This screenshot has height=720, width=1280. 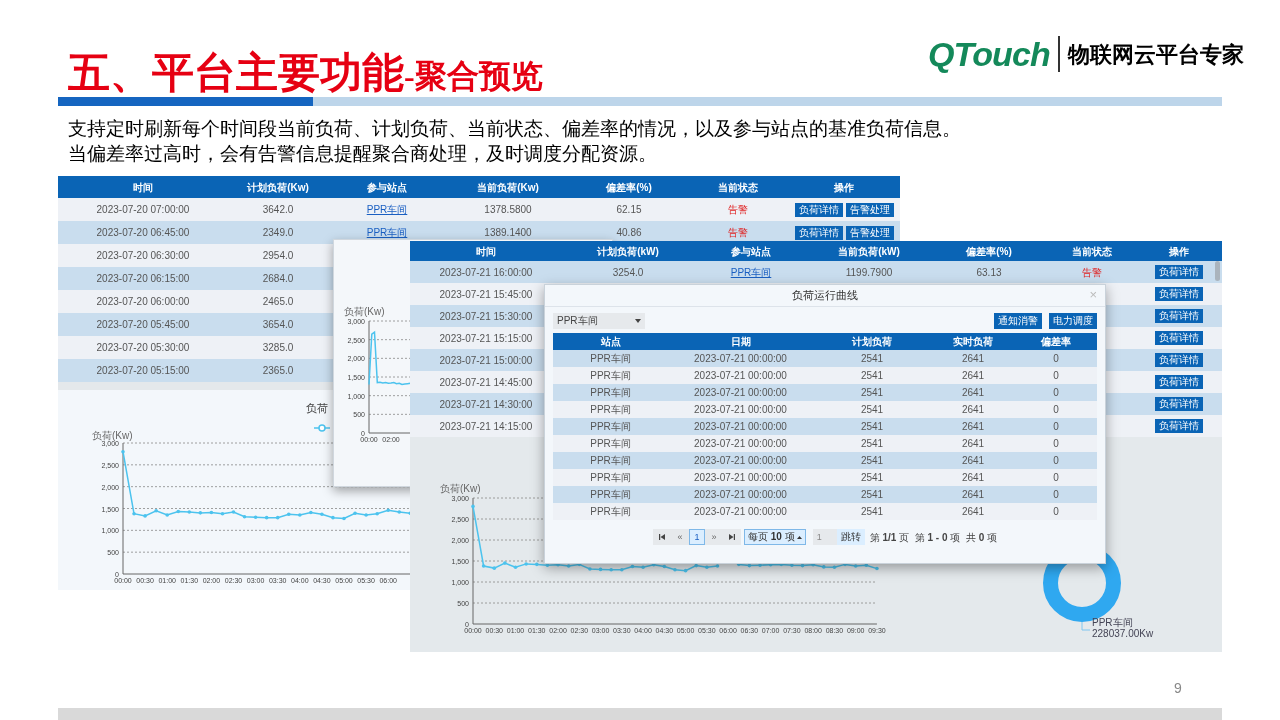 I want to click on legend-line-icon, so click(x=322, y=428).